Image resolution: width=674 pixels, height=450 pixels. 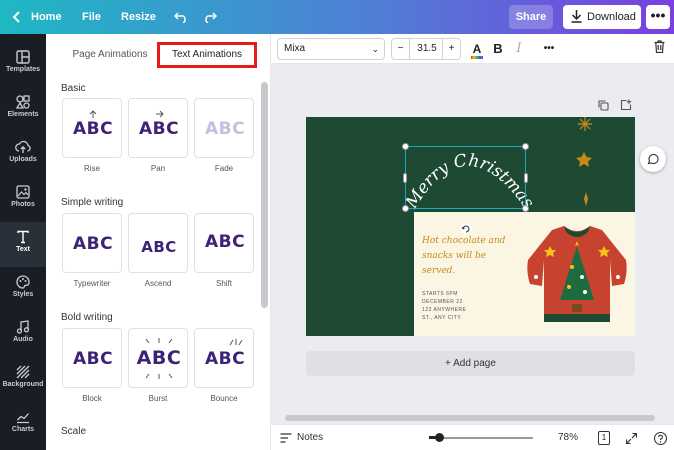 What do you see at coordinates (286, 438) in the screenshot?
I see `notes-icon` at bounding box center [286, 438].